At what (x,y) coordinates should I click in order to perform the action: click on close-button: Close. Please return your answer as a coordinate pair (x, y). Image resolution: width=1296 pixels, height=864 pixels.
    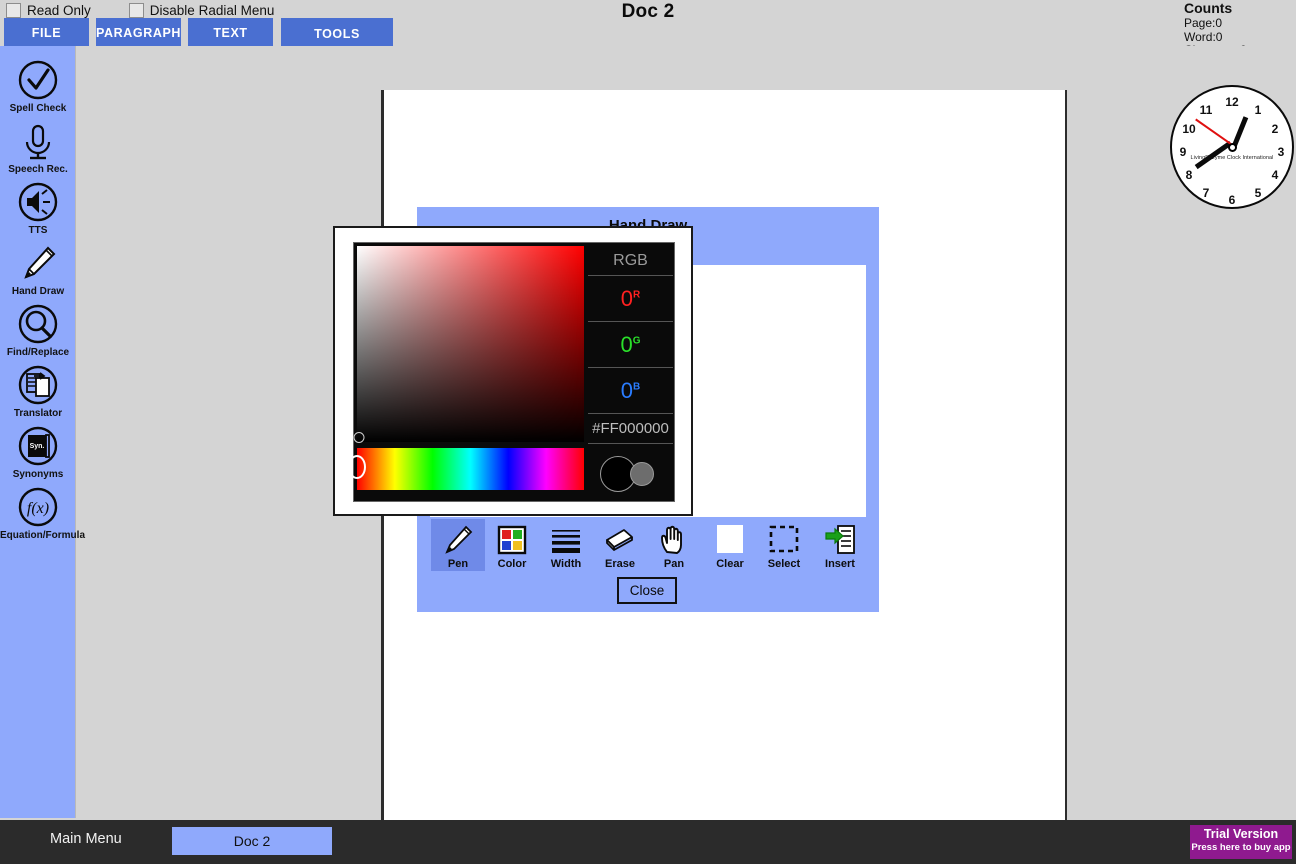
    Looking at the image, I should click on (647, 590).